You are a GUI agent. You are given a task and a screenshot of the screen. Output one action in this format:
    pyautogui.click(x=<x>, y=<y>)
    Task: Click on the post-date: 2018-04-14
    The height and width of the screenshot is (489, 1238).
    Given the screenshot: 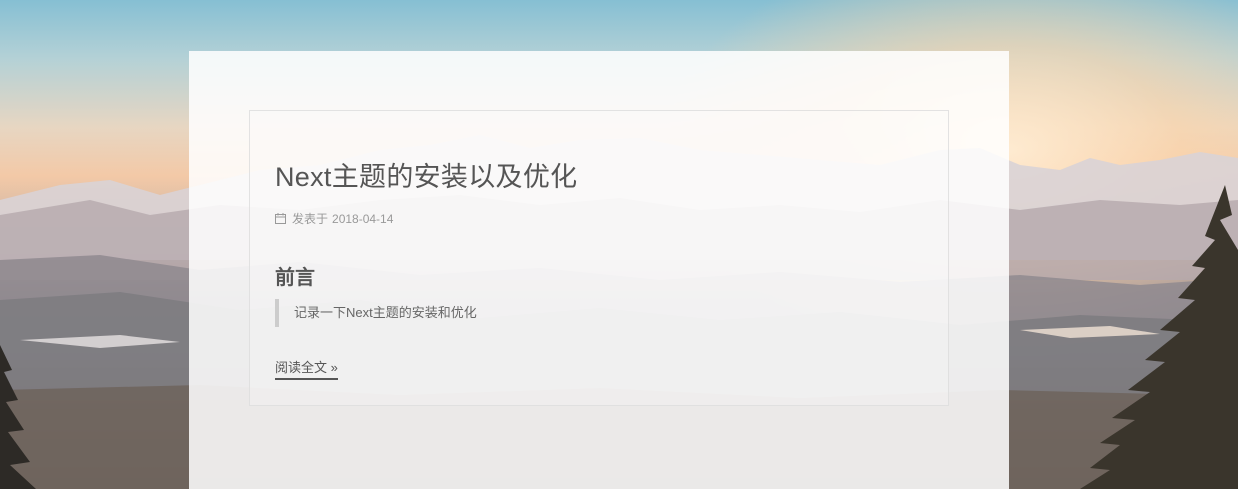 What is the action you would take?
    pyautogui.click(x=363, y=218)
    